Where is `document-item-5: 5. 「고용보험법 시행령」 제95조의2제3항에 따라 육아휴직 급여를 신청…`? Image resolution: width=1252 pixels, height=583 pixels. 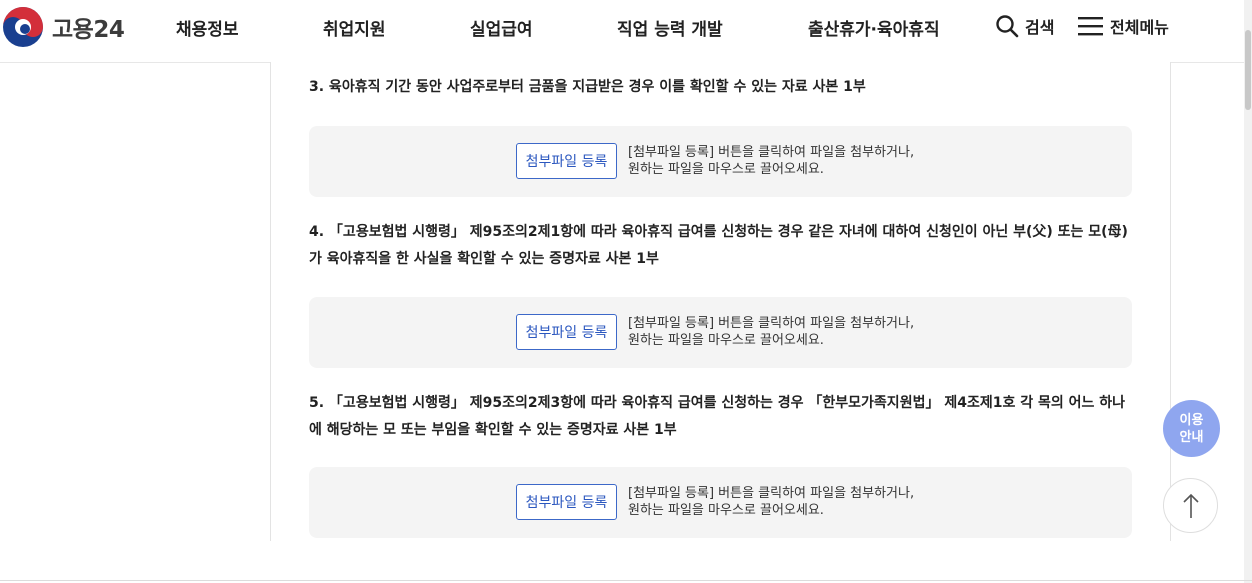 document-item-5: 5. 「고용보험법 시행령」 제95조의2제3항에 따라 육아휴직 급여를 신청… is located at coordinates (717, 416).